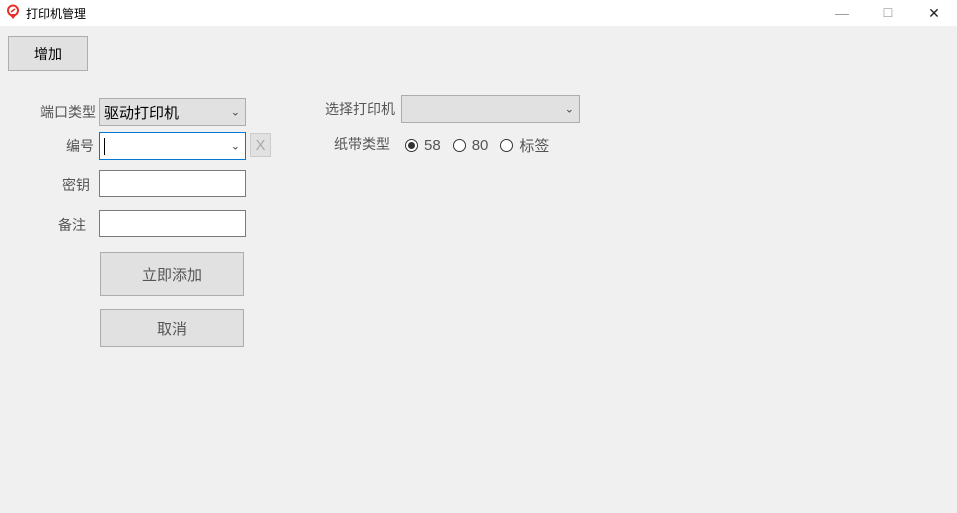 Image resolution: width=957 pixels, height=513 pixels. What do you see at coordinates (888, 13) in the screenshot?
I see `maximize-button: ☐` at bounding box center [888, 13].